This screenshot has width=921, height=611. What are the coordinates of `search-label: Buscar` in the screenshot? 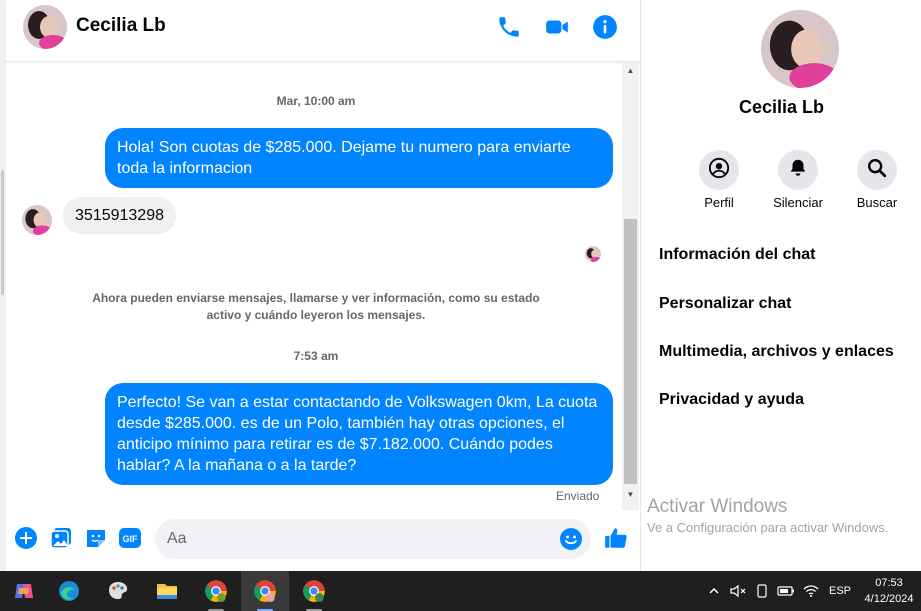 It's located at (877, 202).